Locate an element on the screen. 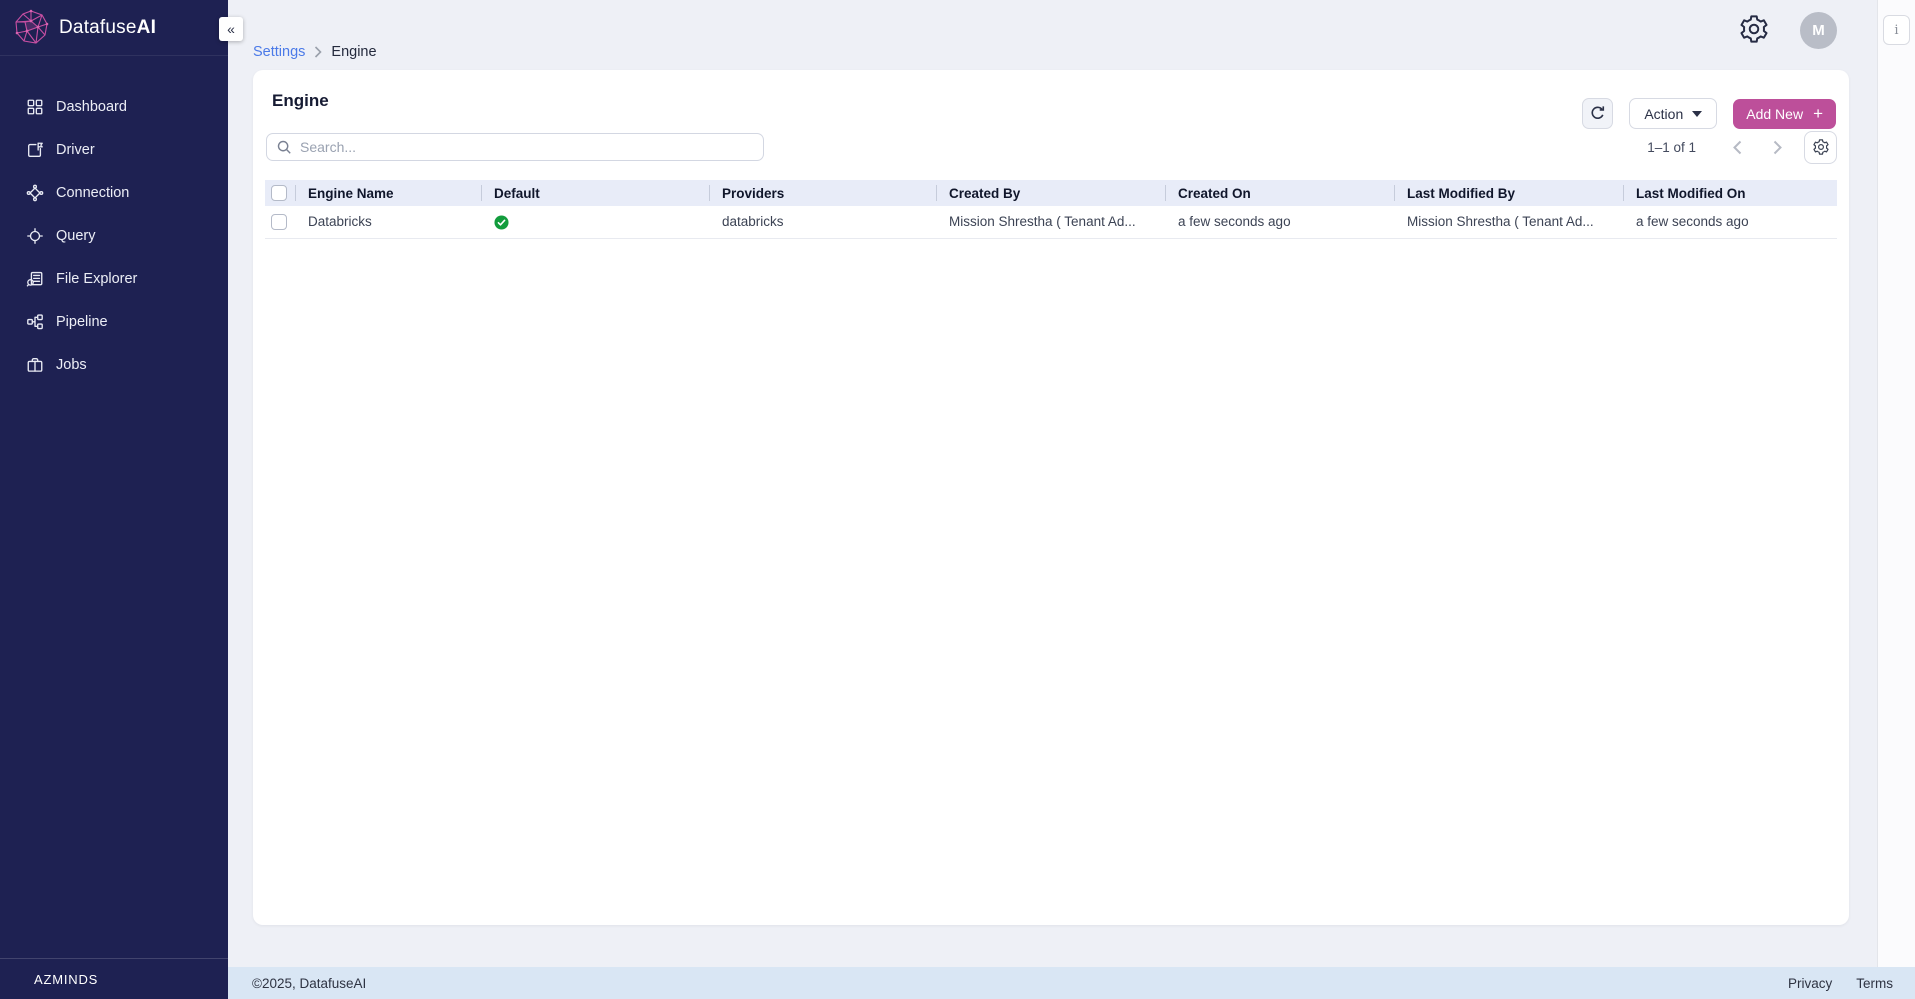 The width and height of the screenshot is (1915, 999). sidebar-item-driver: Driver is located at coordinates (114, 149).